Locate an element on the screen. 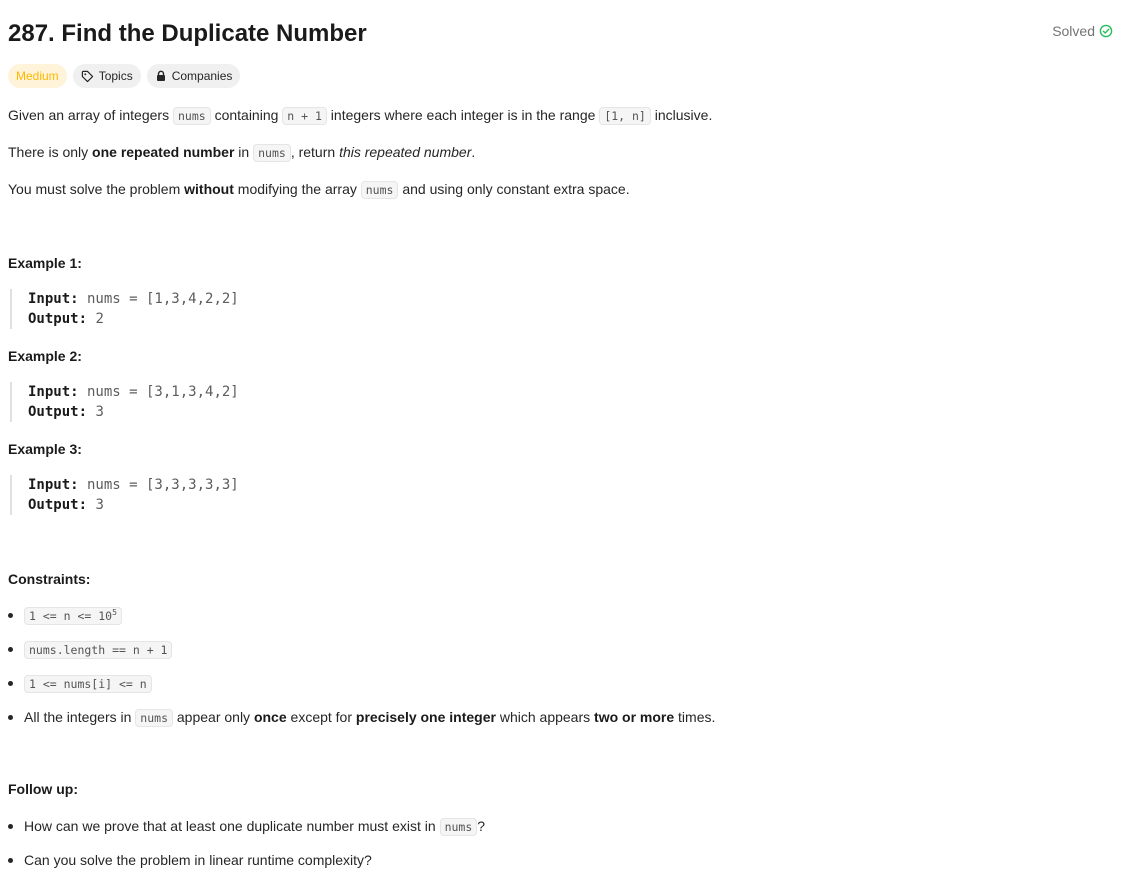 The image size is (1124, 881). example-input-line: Input: nums = [3,1,3,4,2] is located at coordinates (178, 392).